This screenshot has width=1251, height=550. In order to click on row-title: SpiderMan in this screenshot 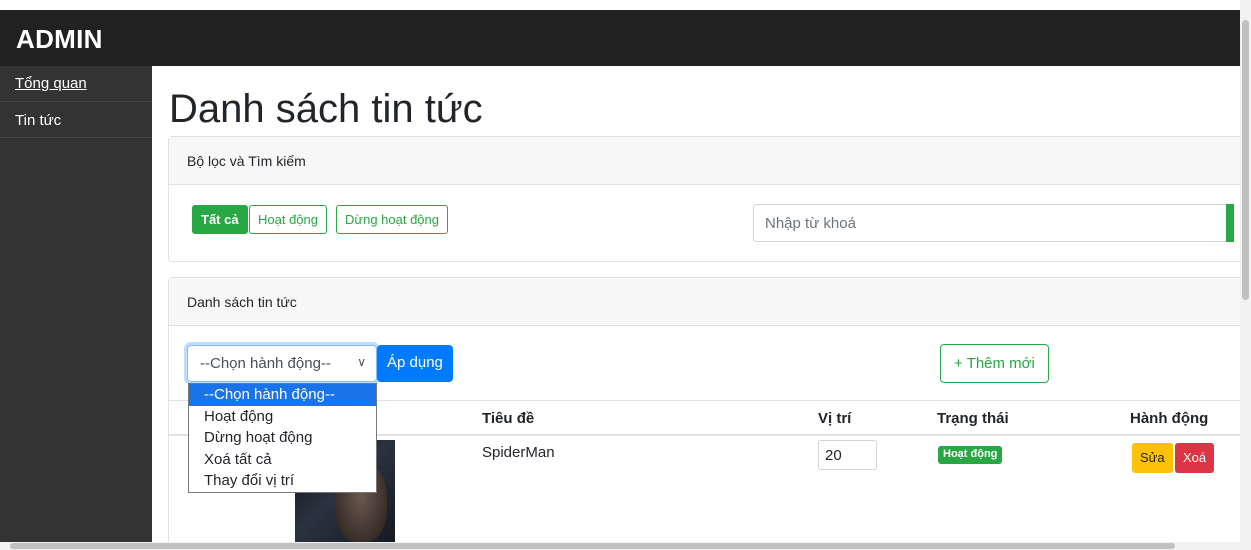, I will do `click(518, 452)`.